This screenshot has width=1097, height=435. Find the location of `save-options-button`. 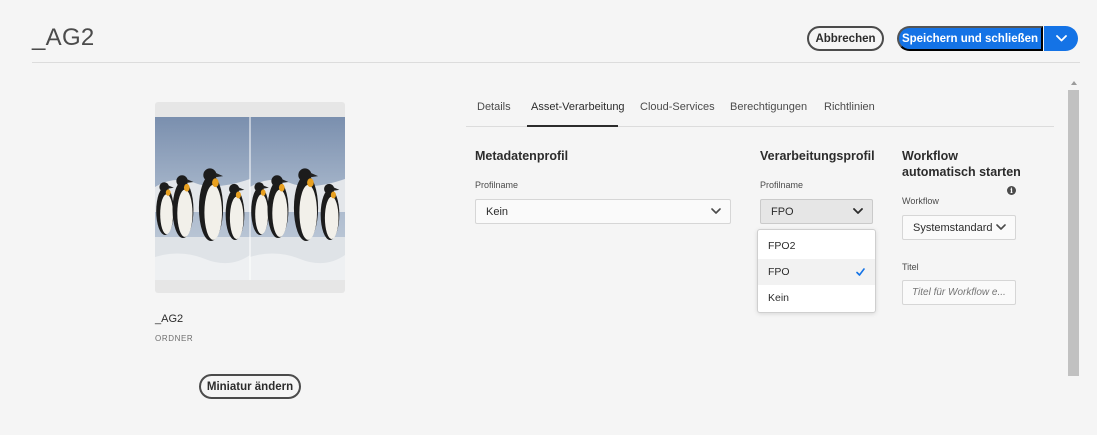

save-options-button is located at coordinates (1061, 38).